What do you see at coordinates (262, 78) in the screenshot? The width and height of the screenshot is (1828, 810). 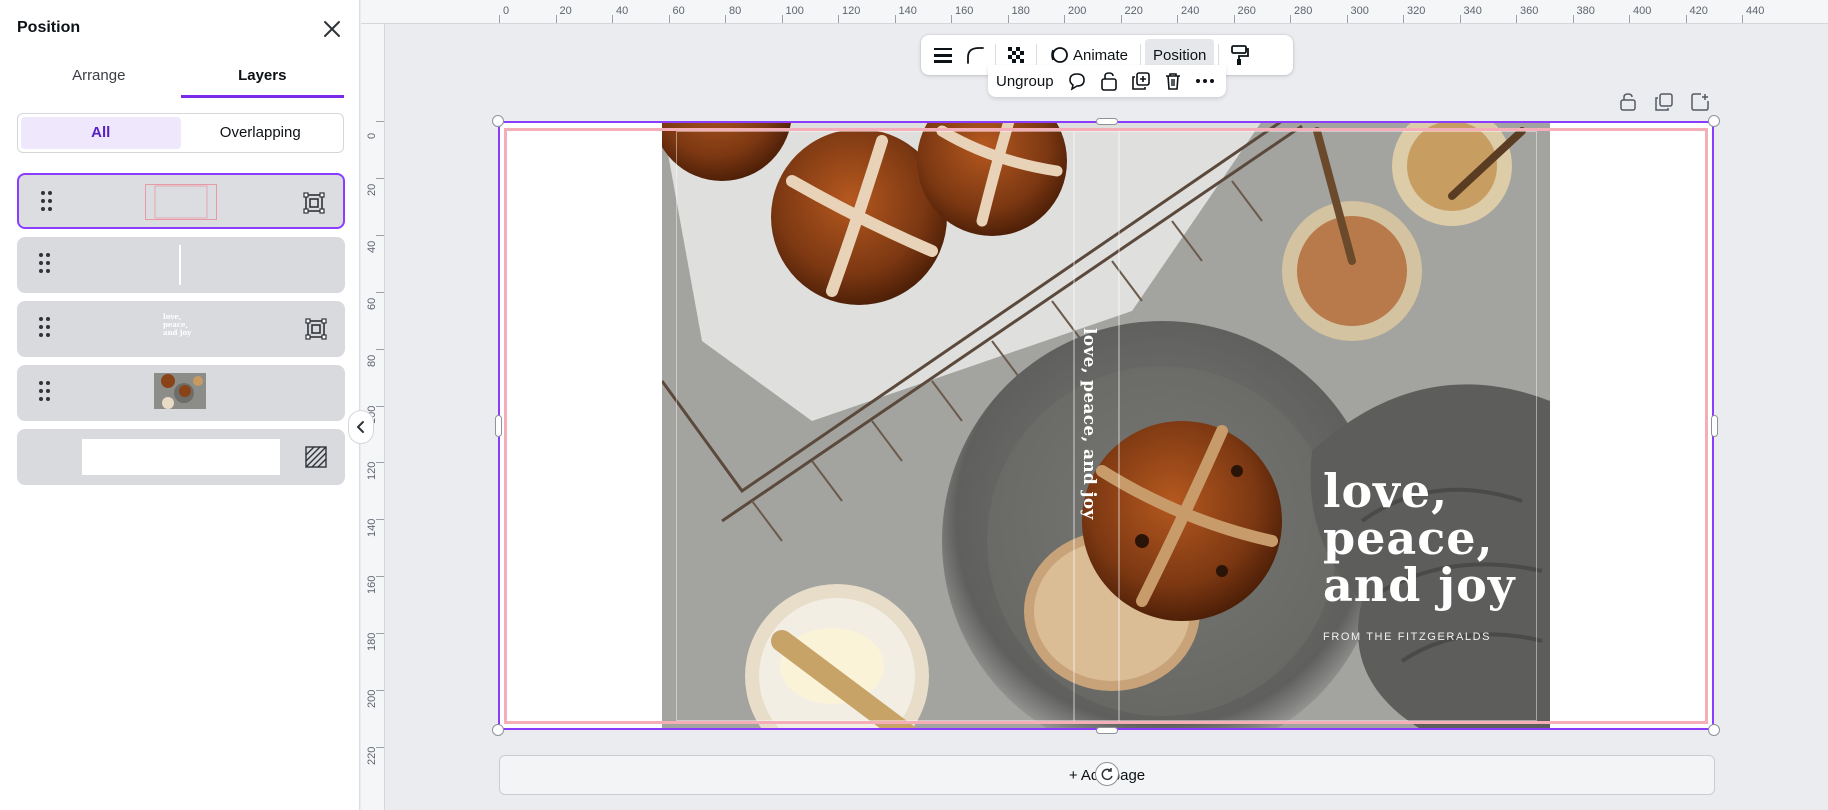 I see `tab-layers: Layers` at bounding box center [262, 78].